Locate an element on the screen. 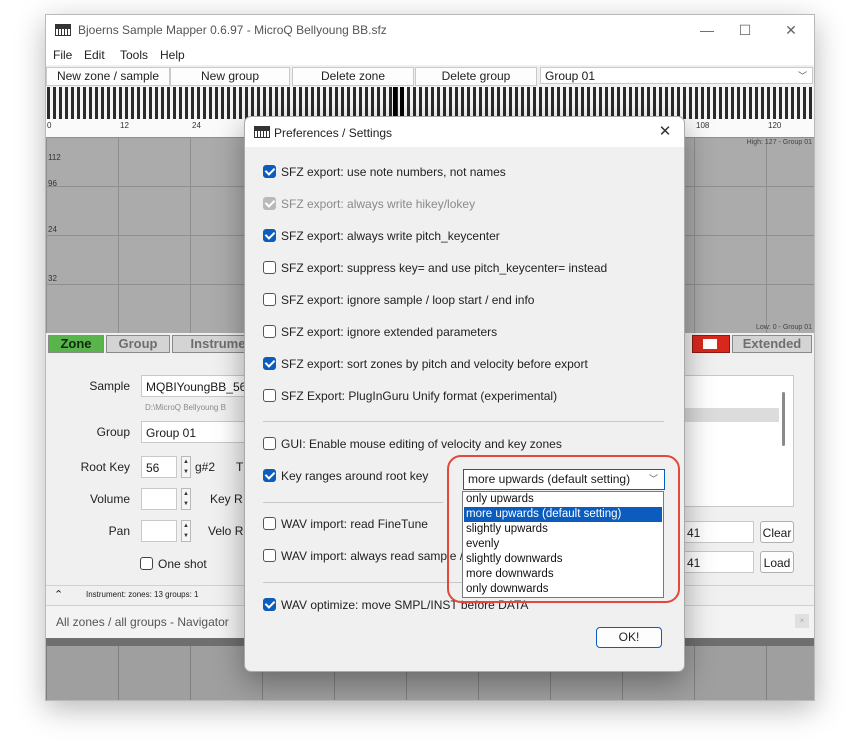 The image size is (859, 750). velocity-label: 24 is located at coordinates (52, 229).